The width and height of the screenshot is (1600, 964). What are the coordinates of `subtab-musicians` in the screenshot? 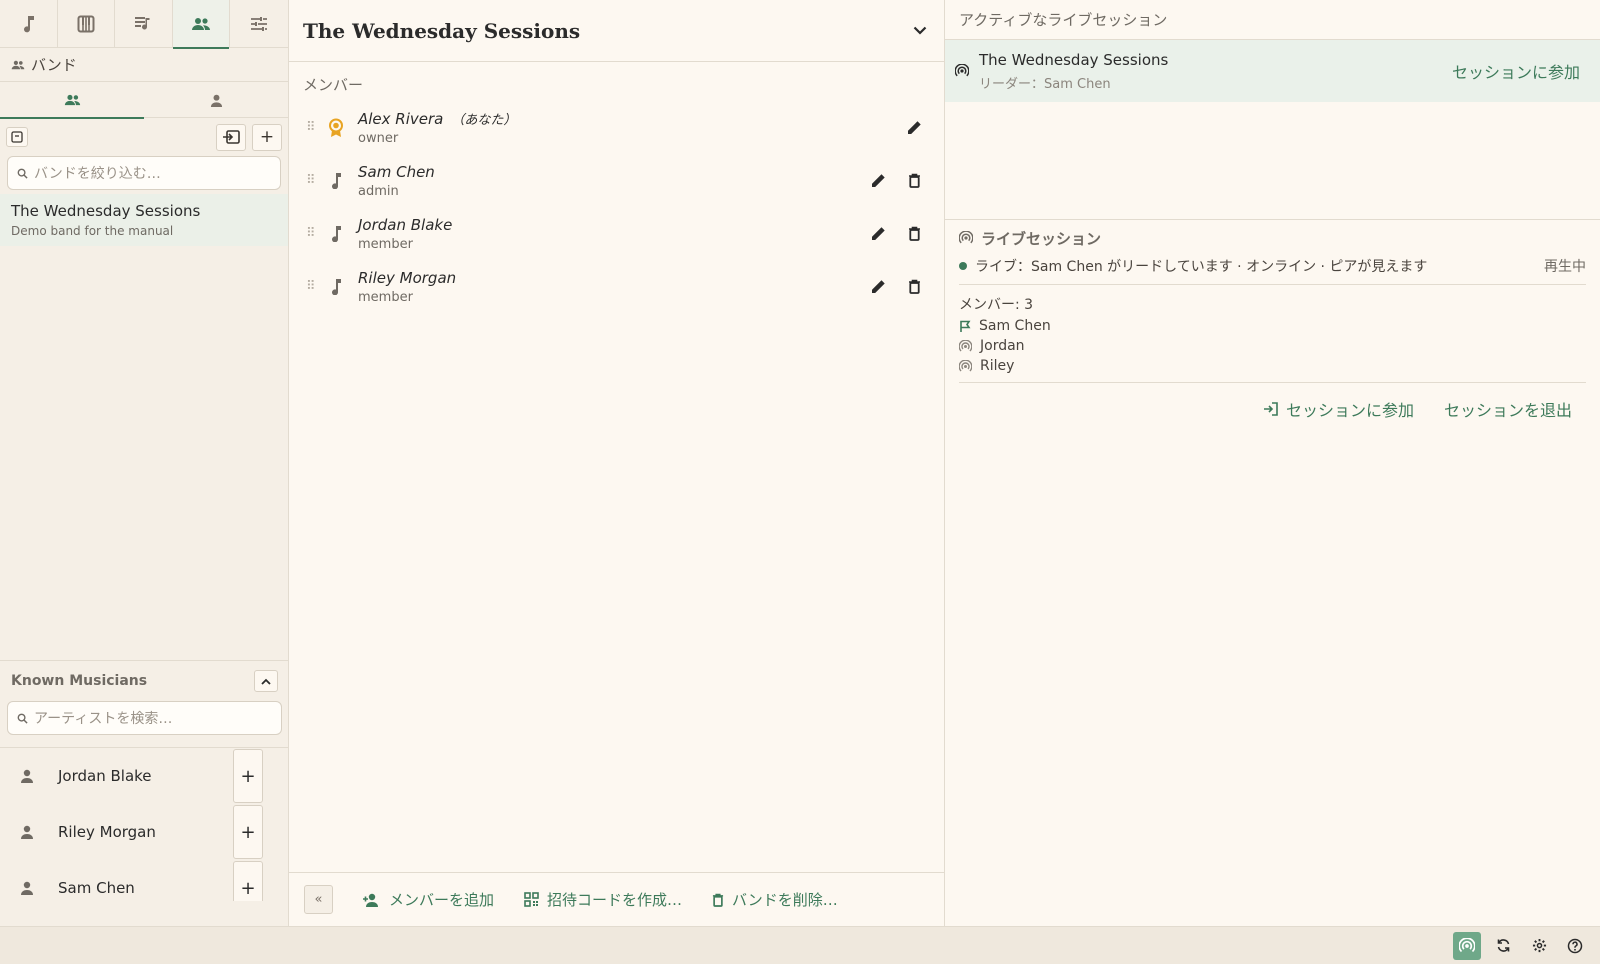 It's located at (216, 100).